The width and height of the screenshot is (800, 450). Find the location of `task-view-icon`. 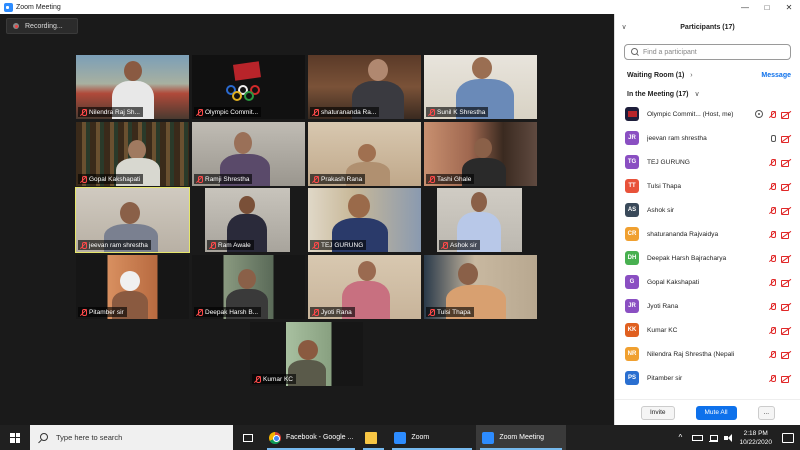

task-view-icon is located at coordinates (248, 437).